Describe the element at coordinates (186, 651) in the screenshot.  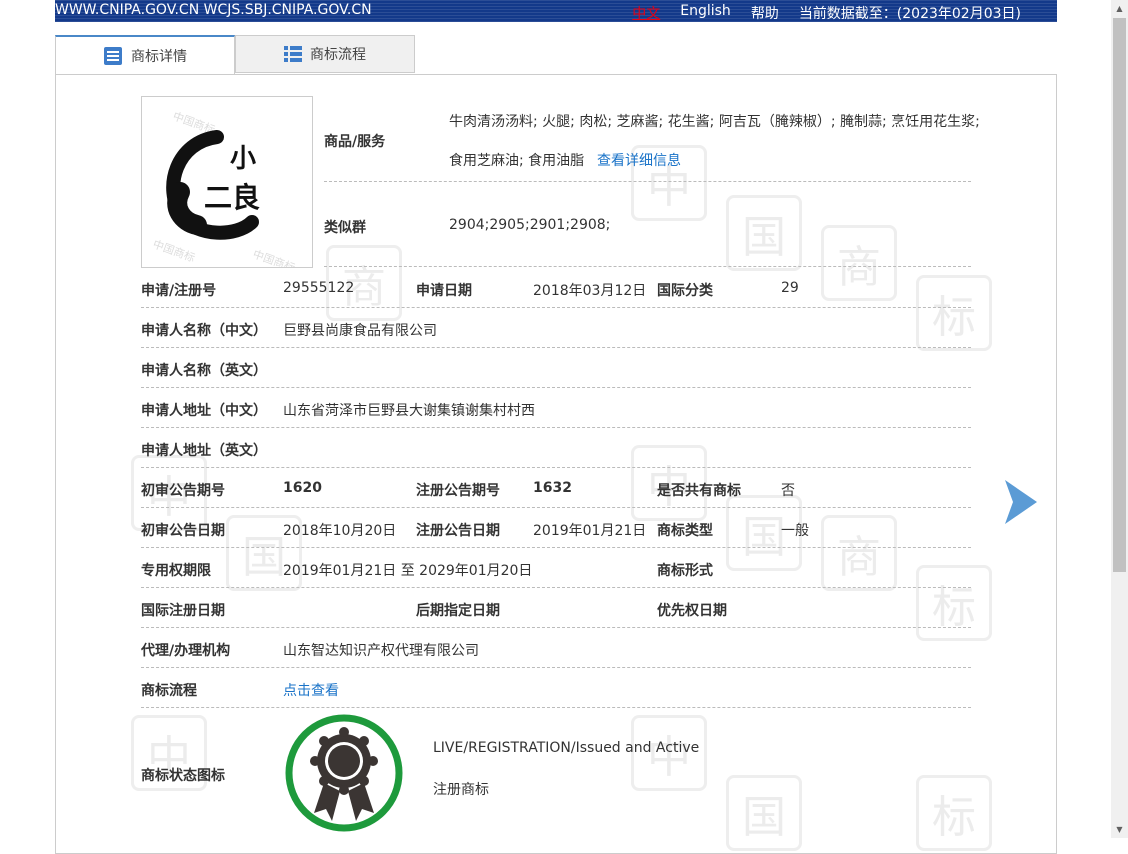
I see `agent-label: 代理/办理机构` at that location.